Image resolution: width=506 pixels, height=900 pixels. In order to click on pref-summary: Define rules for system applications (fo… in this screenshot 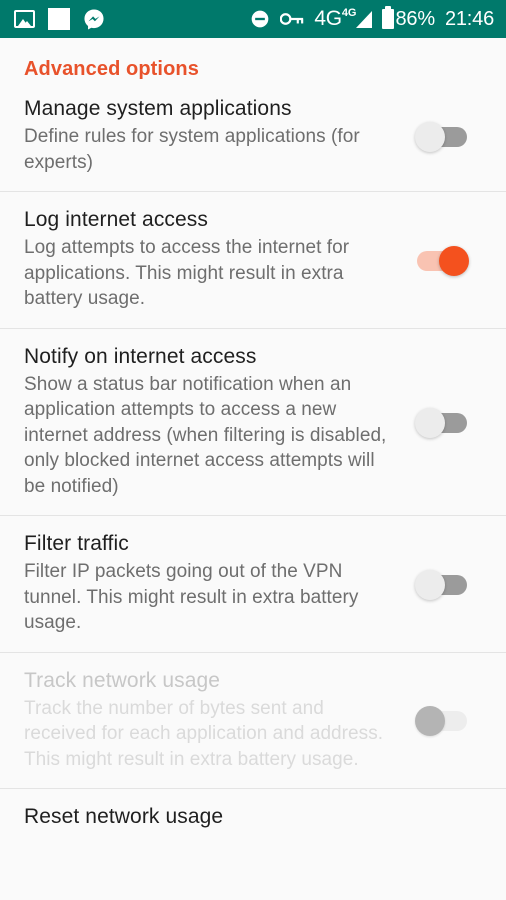, I will do `click(192, 149)`.